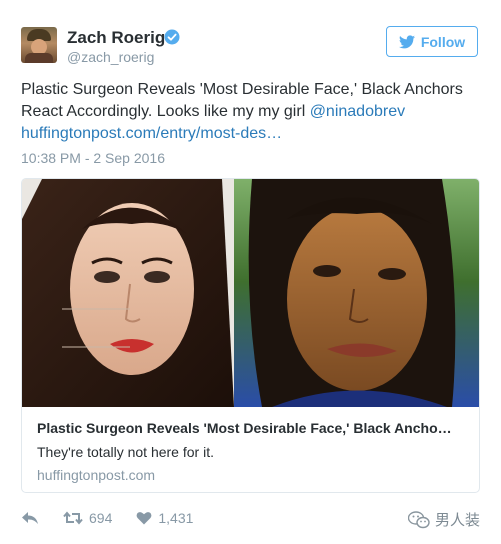 This screenshot has height=544, width=501. Describe the element at coordinates (101, 518) in the screenshot. I see `retweet-count: 694` at that location.